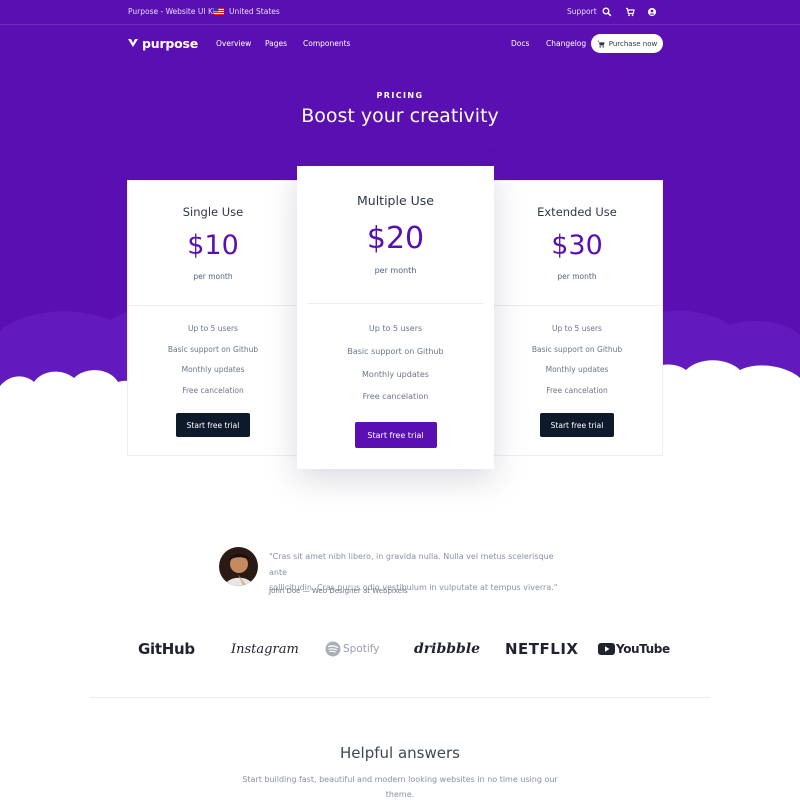 Image resolution: width=800 pixels, height=800 pixels. Describe the element at coordinates (607, 12) in the screenshot. I see `search-icon` at that location.